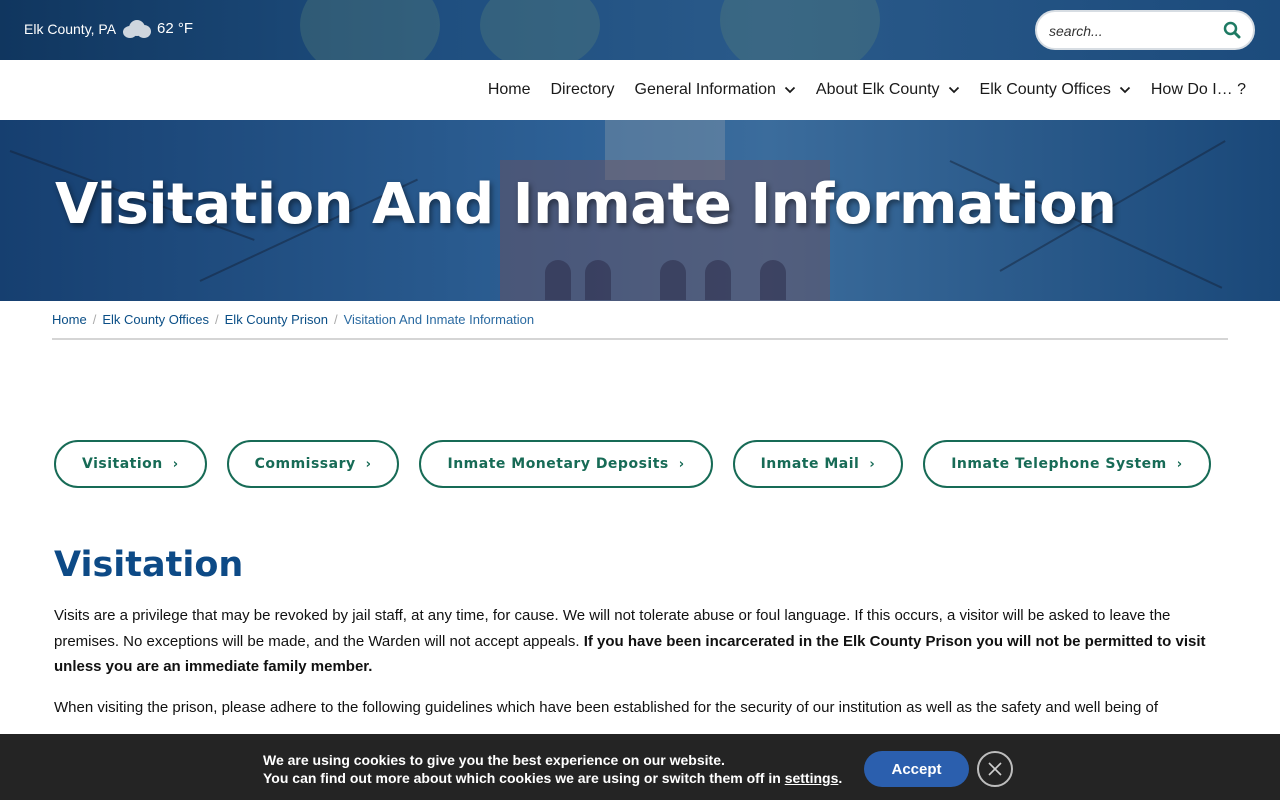 Image resolution: width=1280 pixels, height=800 pixels. I want to click on nav-item-label: About Elk County, so click(877, 89).